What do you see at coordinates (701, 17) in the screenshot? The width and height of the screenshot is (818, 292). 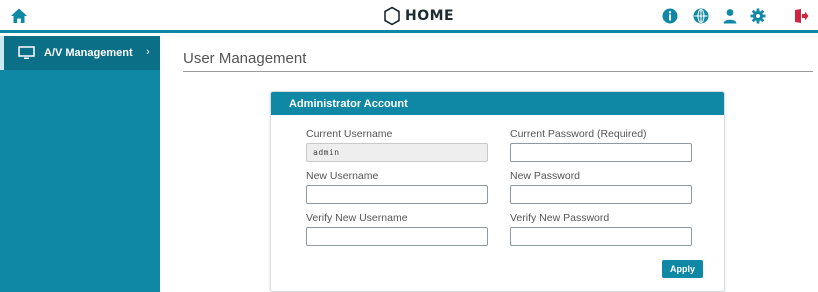 I see `globe-icon` at bounding box center [701, 17].